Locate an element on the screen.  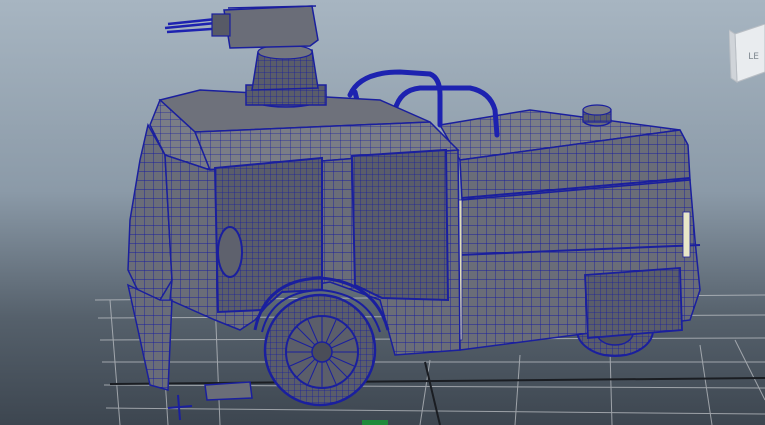
viewcube-face-label: LE is located at coordinates (753, 57).